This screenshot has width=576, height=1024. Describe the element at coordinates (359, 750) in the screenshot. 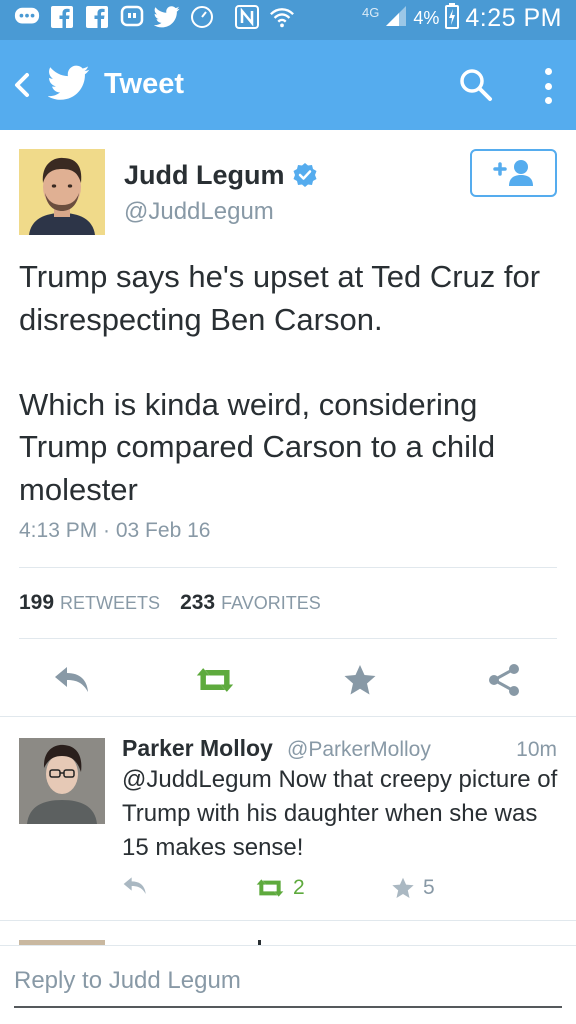

I see `reply-author-handle: @ParkerMolloy` at that location.